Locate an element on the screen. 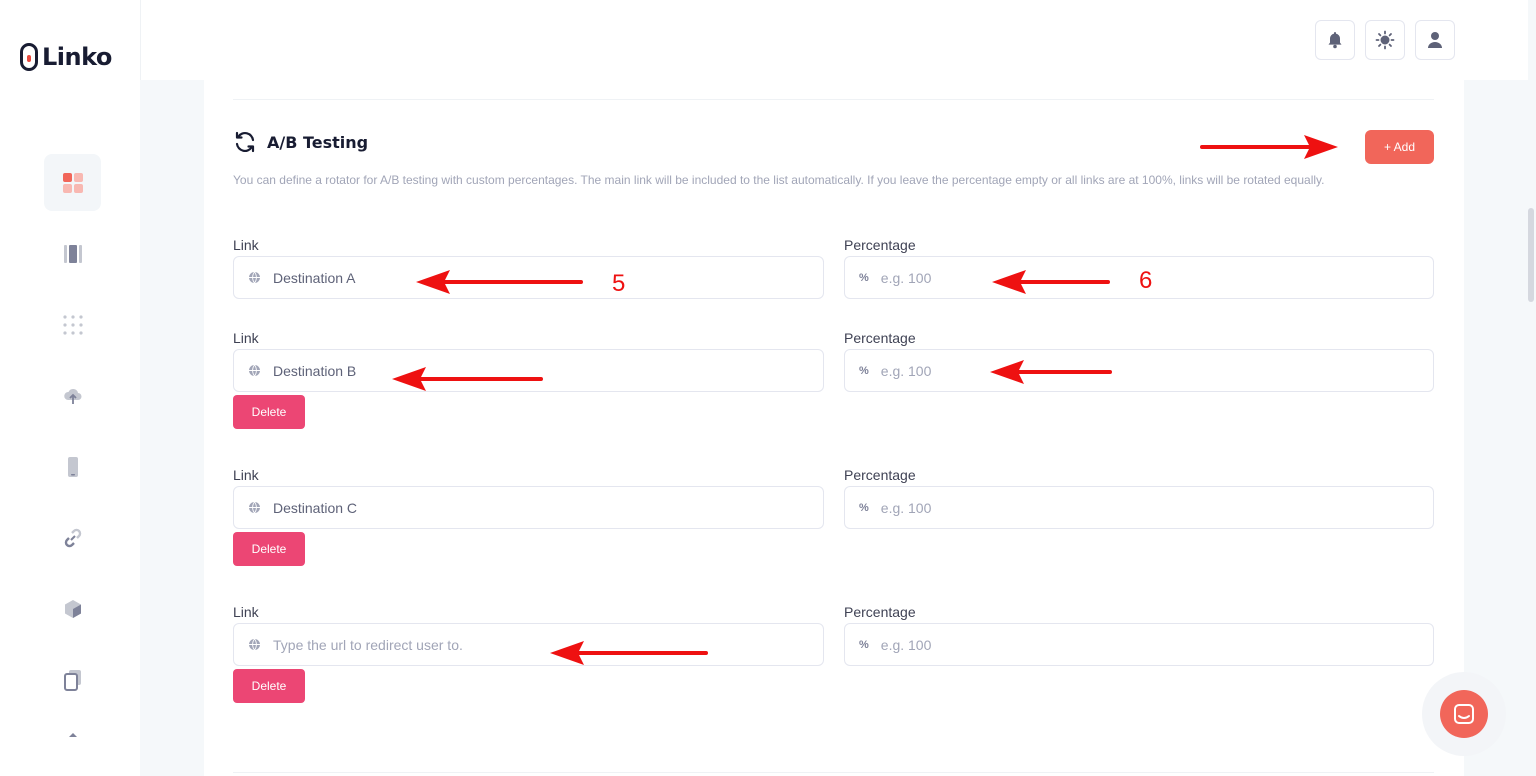 The width and height of the screenshot is (1536, 776). link-icon is located at coordinates (72, 537).